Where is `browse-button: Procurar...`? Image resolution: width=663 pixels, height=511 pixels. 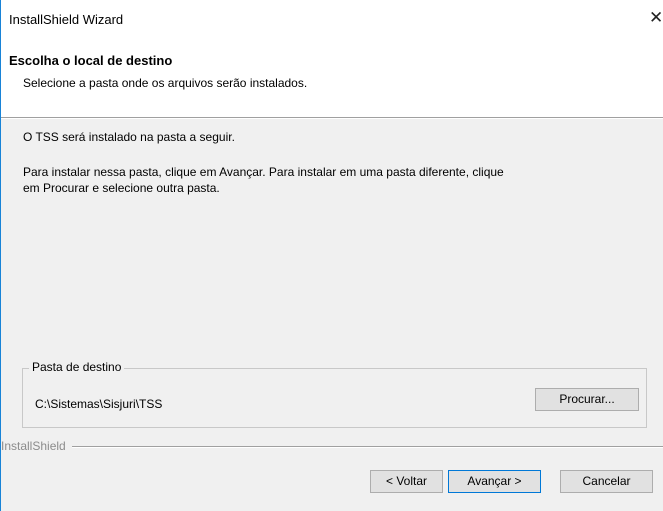
browse-button: Procurar... is located at coordinates (587, 399).